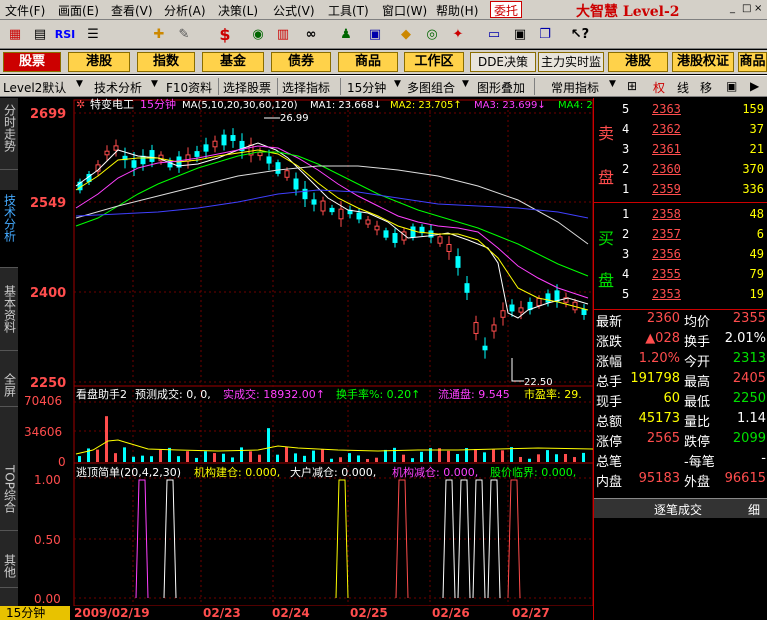 The width and height of the screenshot is (767, 620). Describe the element at coordinates (9, 569) in the screenshot. I see `tab-other: 其他` at that location.